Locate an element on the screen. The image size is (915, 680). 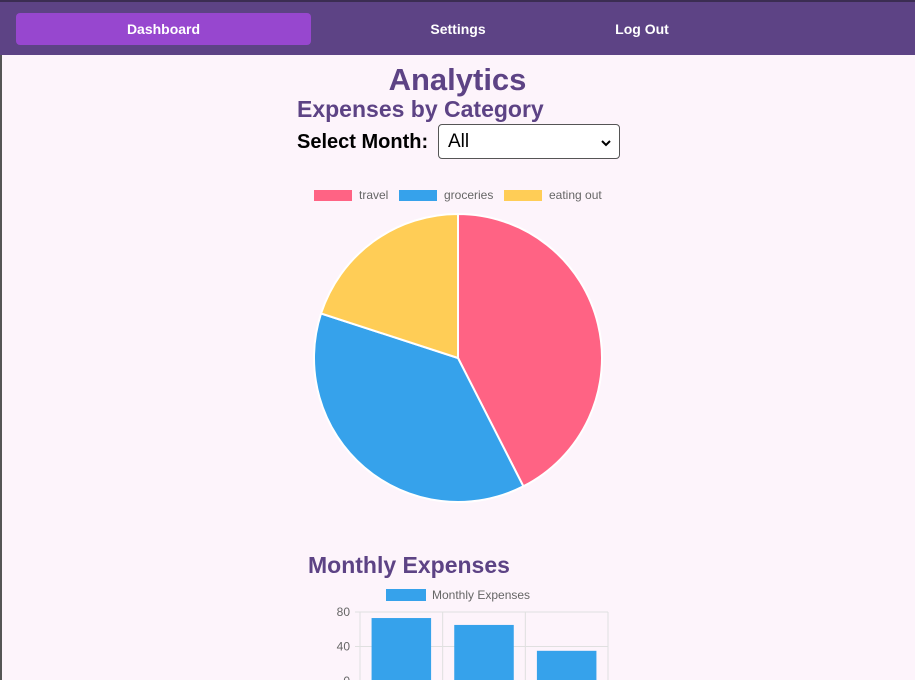
y-tick-label: 80 is located at coordinates (344, 612).